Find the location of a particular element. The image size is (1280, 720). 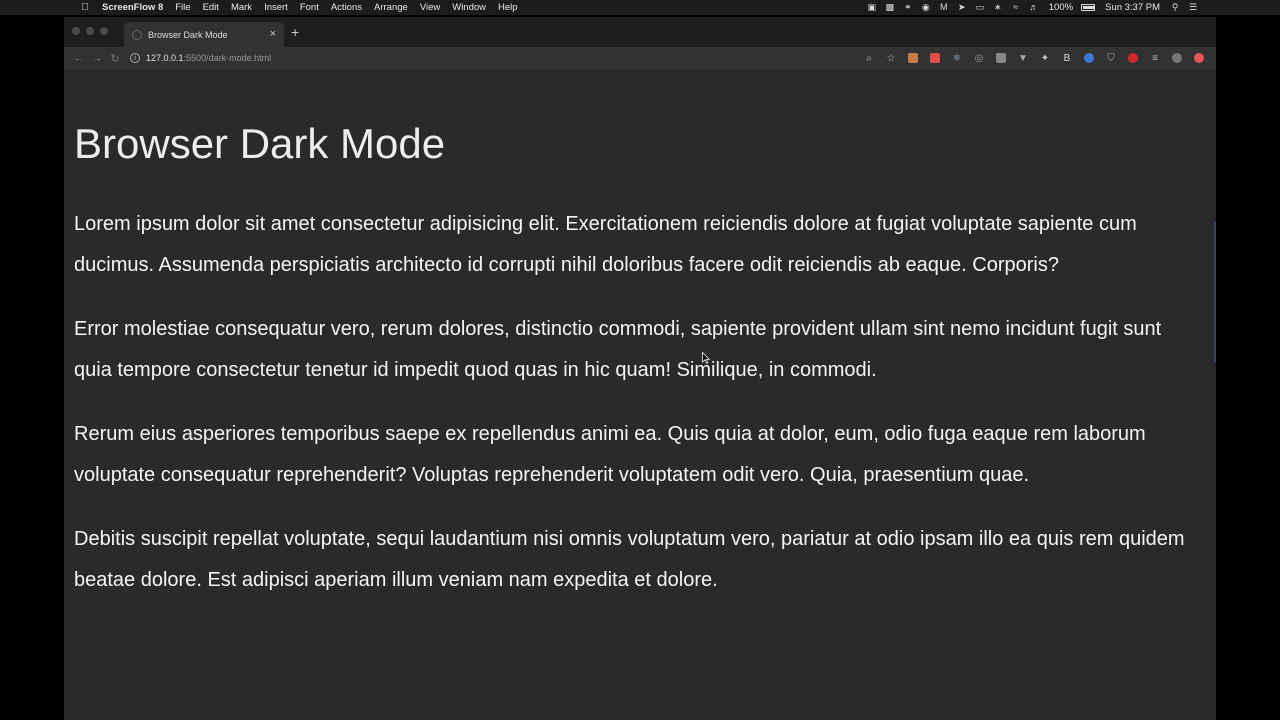

tab-browser-dark-mode: Browser Dark Mode × is located at coordinates (204, 34).